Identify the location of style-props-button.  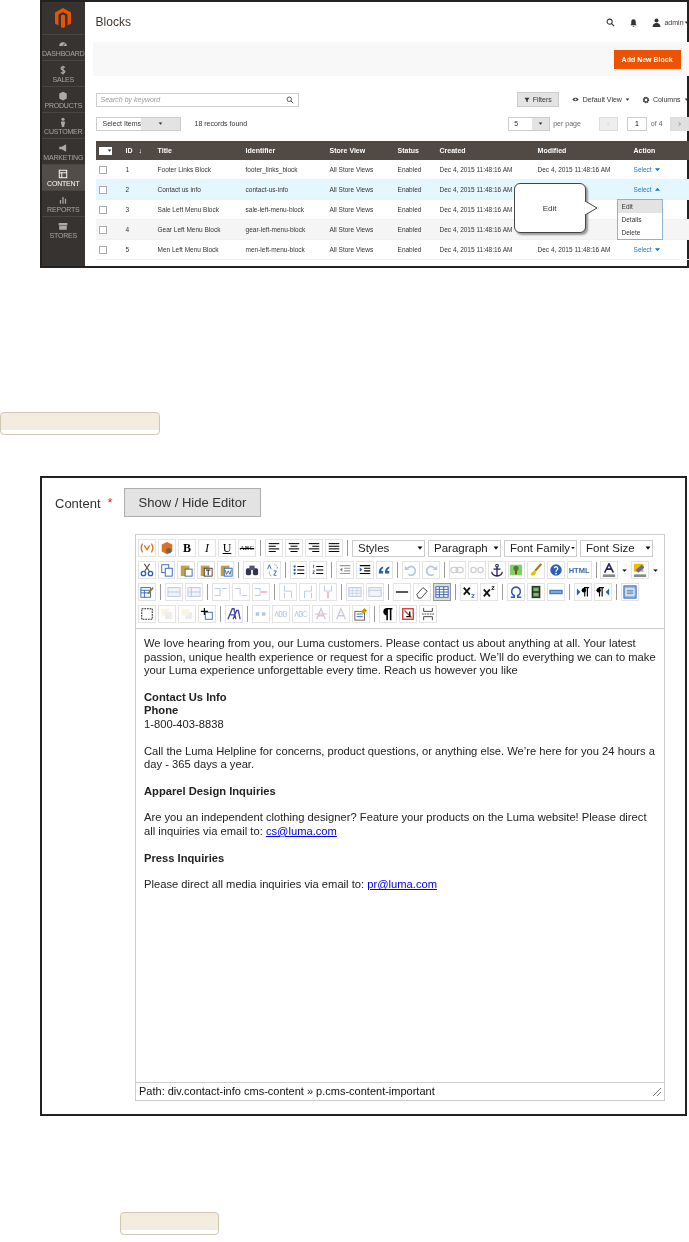
(234, 614).